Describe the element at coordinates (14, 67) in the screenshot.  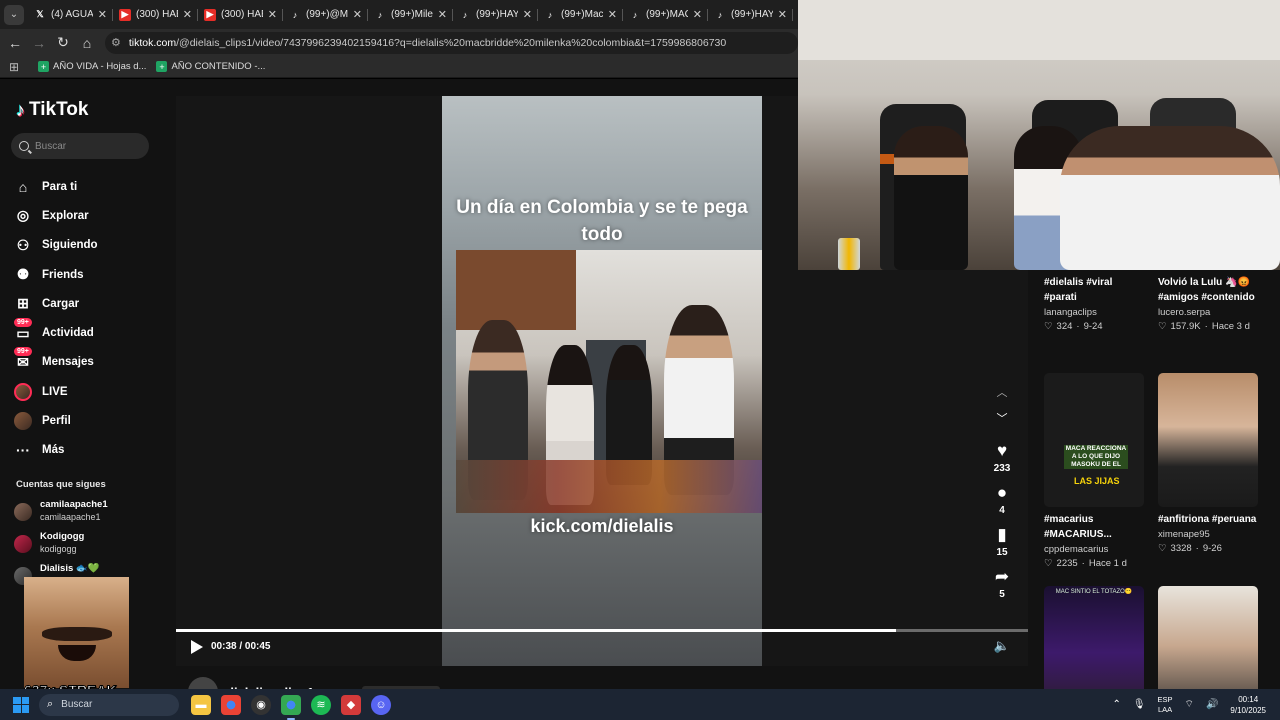
I see `apps-grid-icon: ⊞` at that location.